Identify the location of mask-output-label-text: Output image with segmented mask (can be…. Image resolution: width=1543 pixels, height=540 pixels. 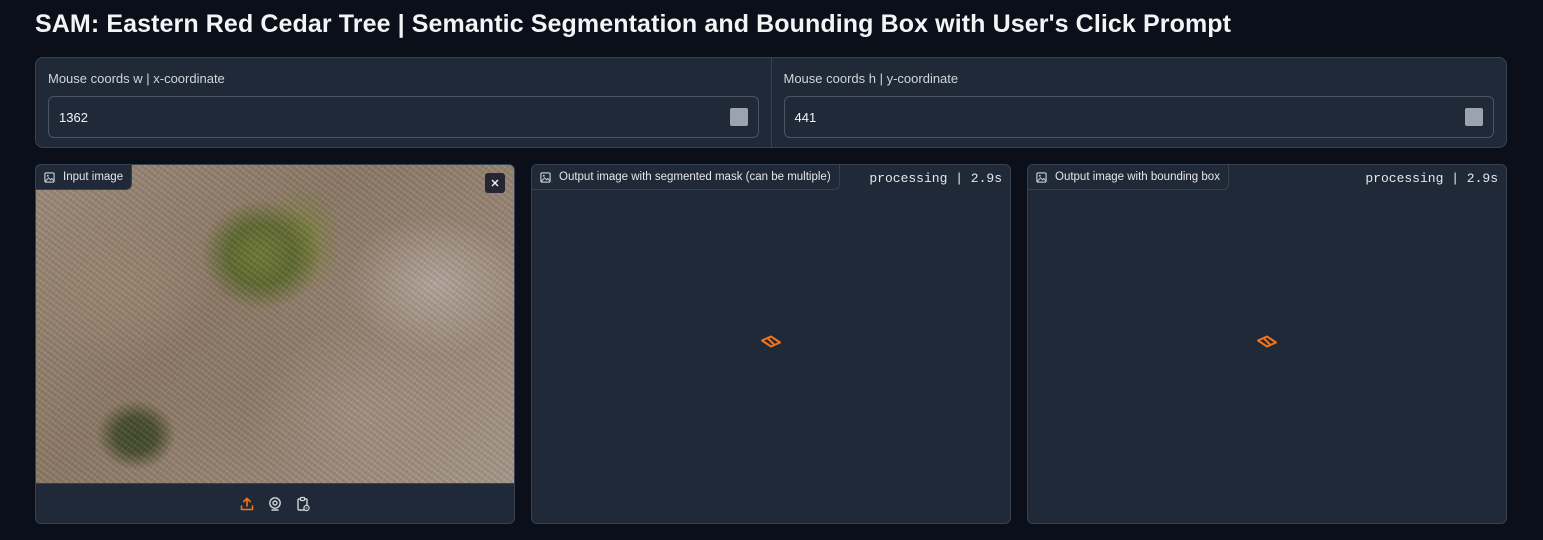
(695, 177).